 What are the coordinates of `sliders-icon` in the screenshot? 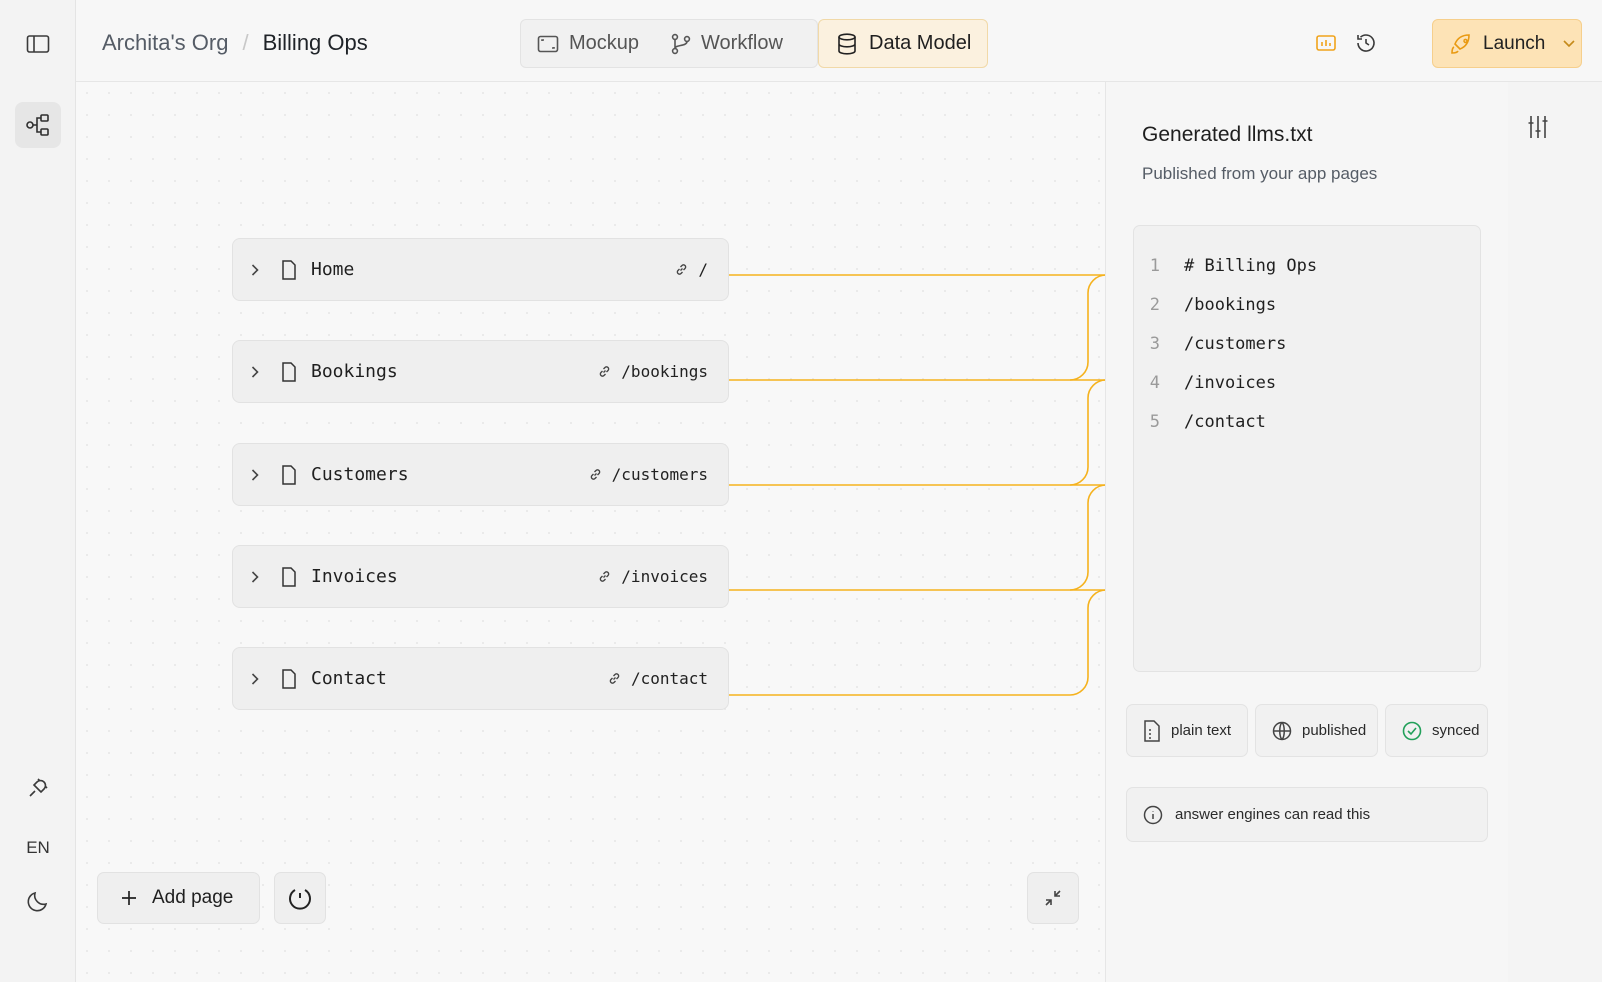 It's located at (1538, 127).